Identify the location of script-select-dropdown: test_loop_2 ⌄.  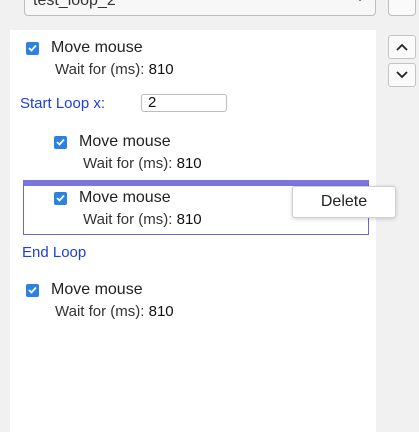
(200, 8).